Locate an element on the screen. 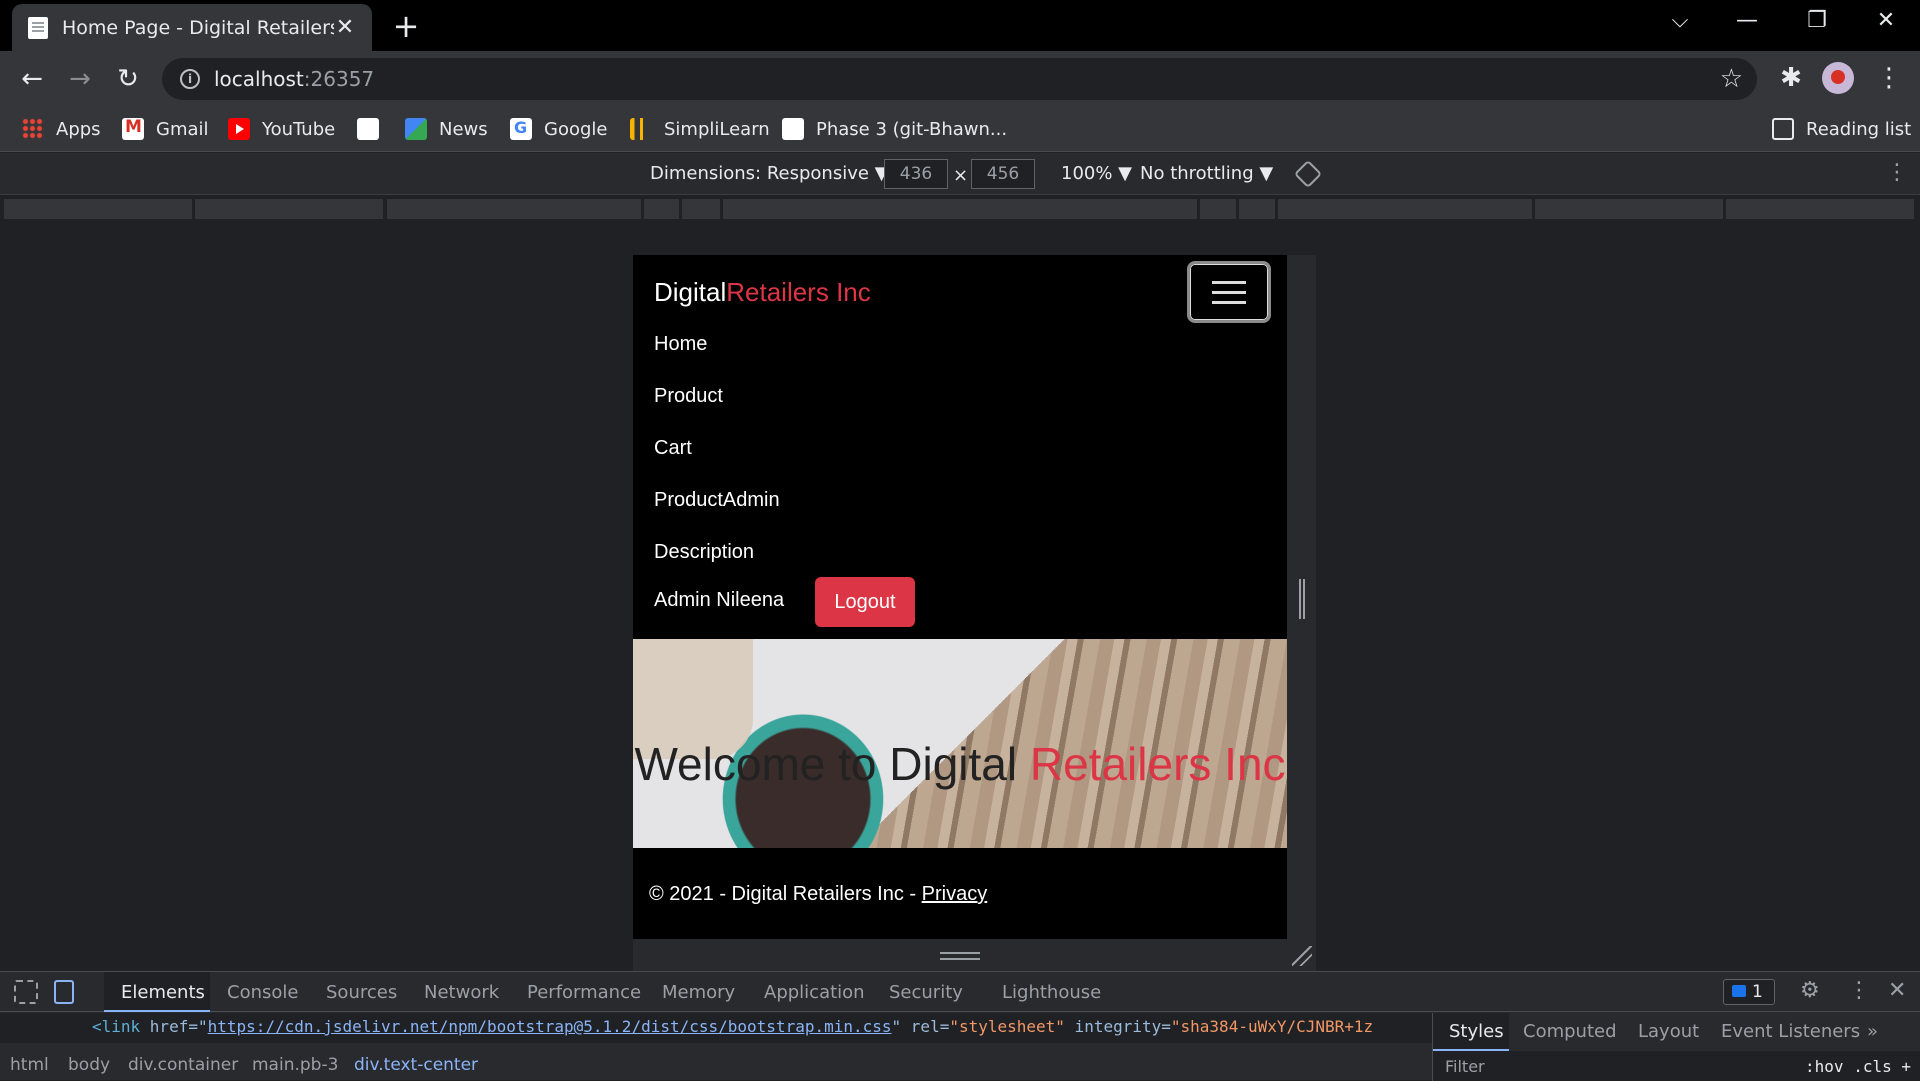 This screenshot has width=1920, height=1081. breadcrumb-body: body is located at coordinates (89, 1065).